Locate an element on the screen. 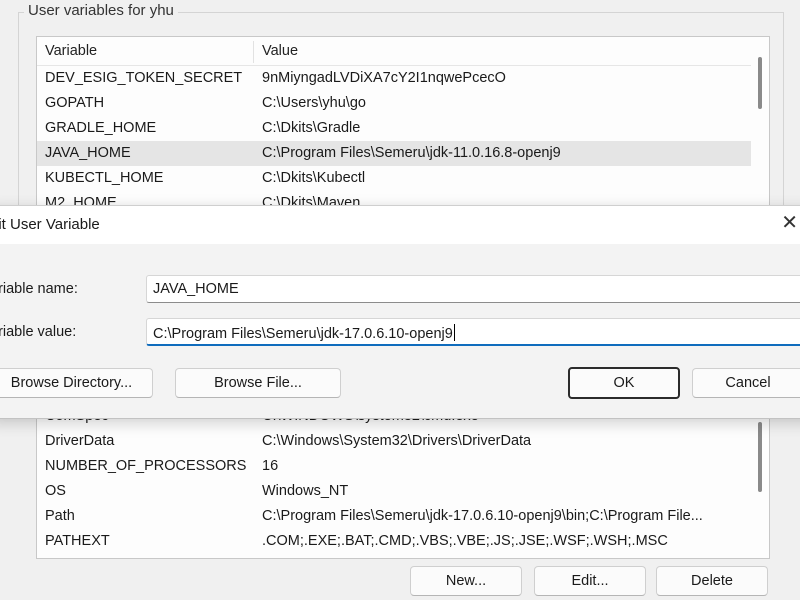  table-row: KUBECTL_HOME C:\Dkits\Kubectl is located at coordinates (394, 178).